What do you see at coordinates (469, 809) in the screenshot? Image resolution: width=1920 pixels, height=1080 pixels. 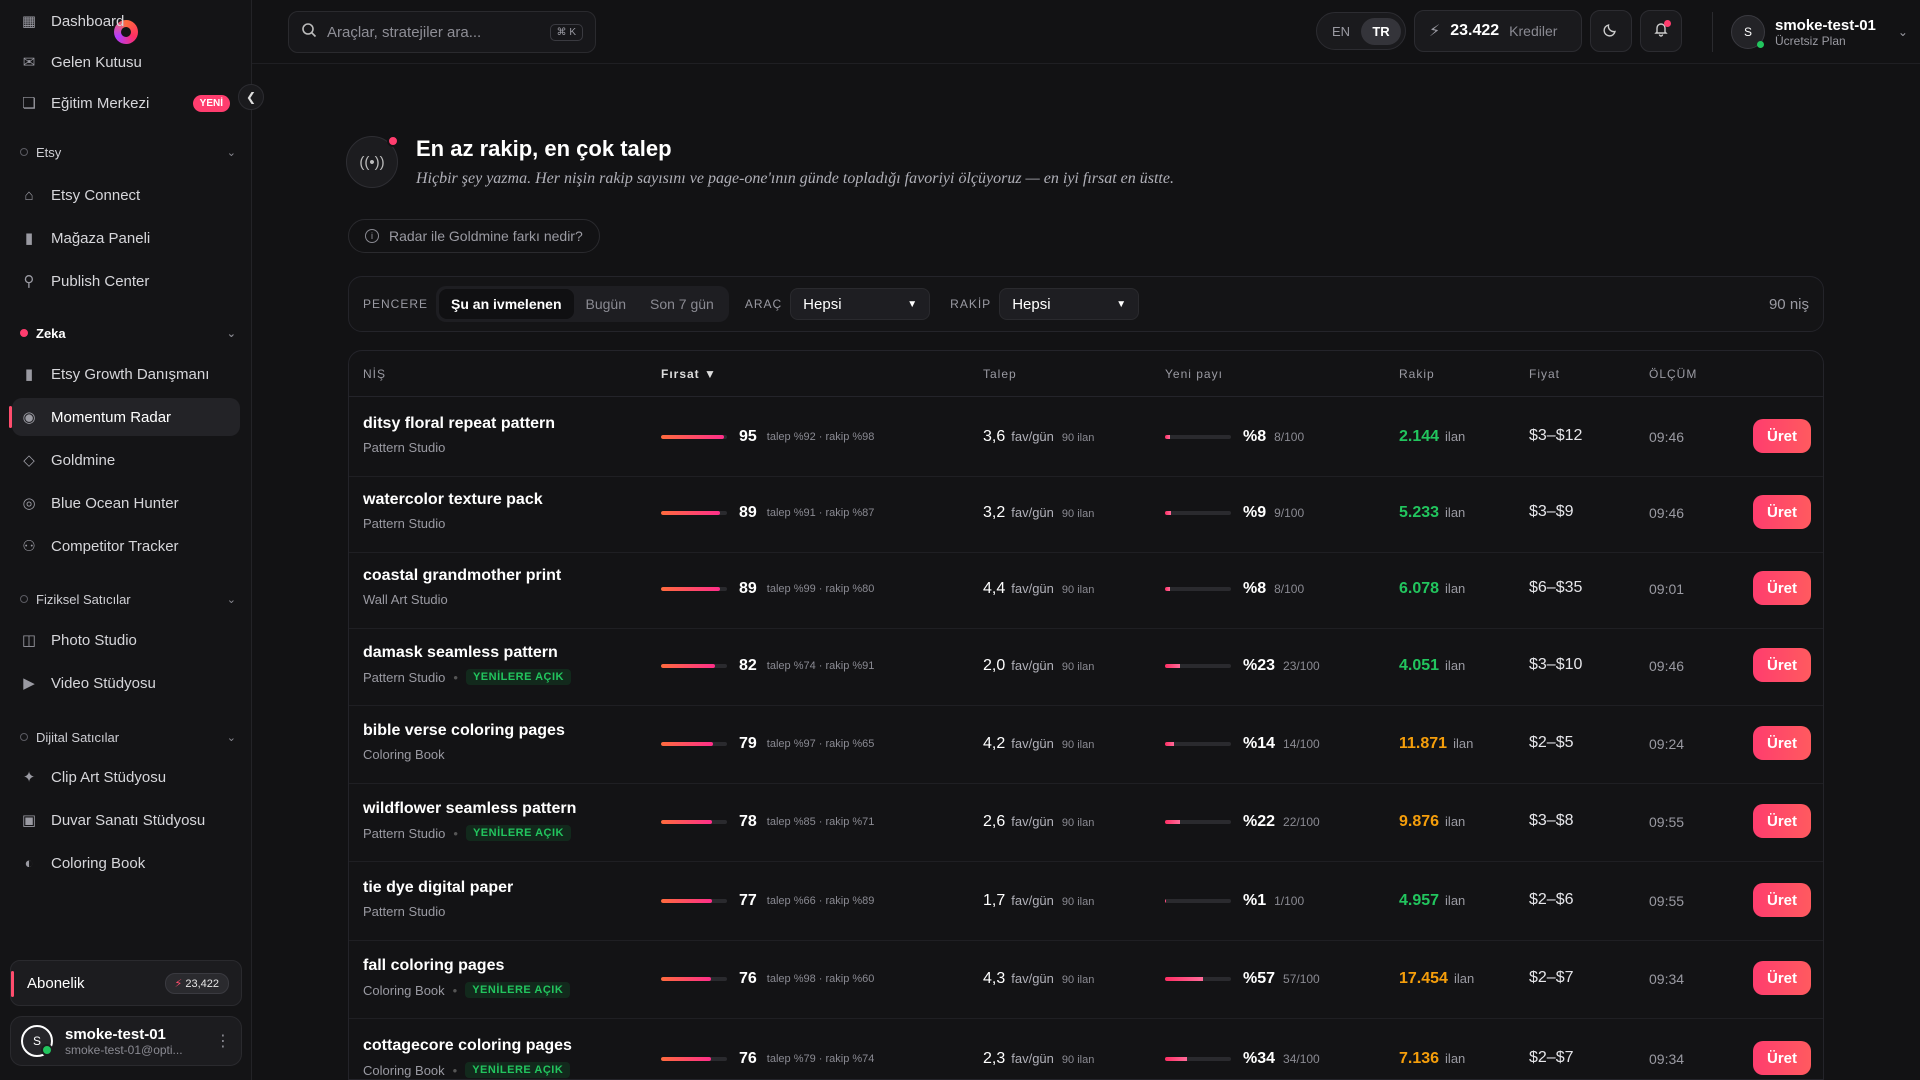 I see `niche-name: wildflower seamless pattern` at bounding box center [469, 809].